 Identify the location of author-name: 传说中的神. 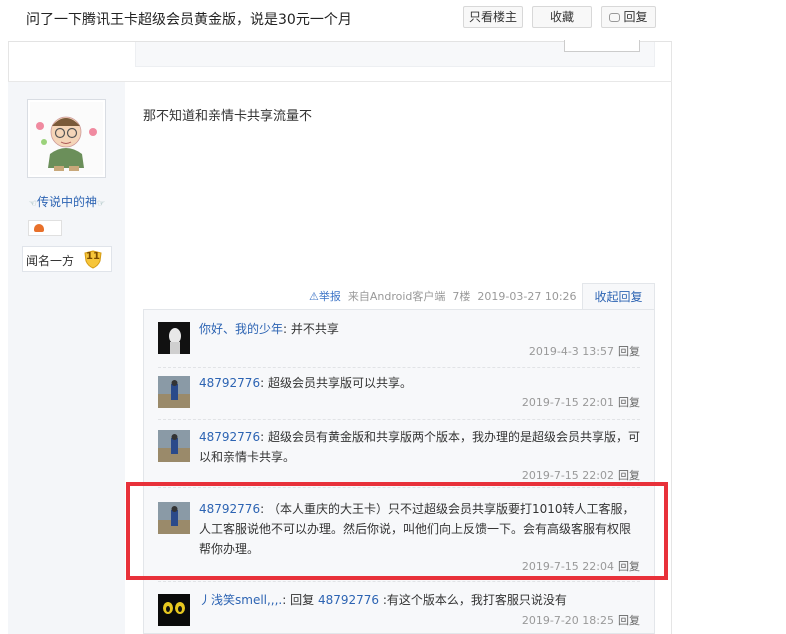
(66, 202).